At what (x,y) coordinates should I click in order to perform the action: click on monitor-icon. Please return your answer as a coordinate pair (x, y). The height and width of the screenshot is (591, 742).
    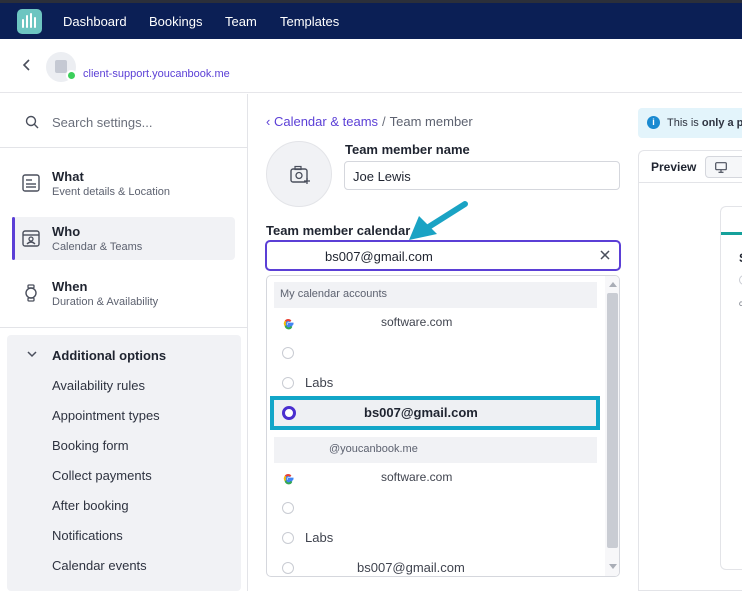
    Looking at the image, I should click on (721, 167).